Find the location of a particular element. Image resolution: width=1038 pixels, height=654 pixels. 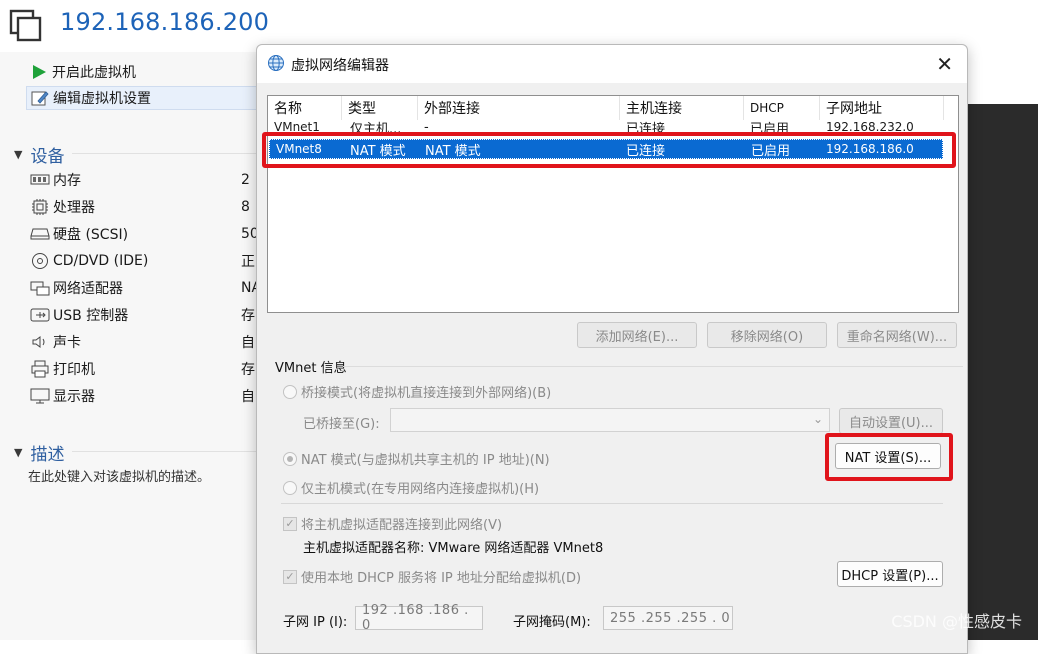

subnet-mask-input: 255 .255 .255 . 0 is located at coordinates (668, 618).